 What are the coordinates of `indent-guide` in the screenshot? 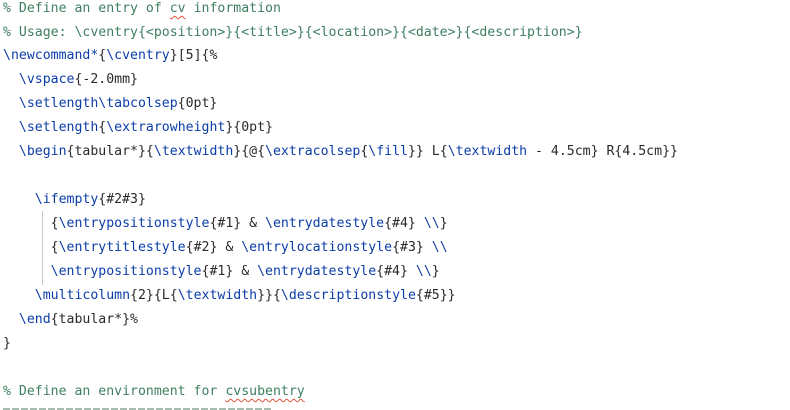 It's located at (42, 248).